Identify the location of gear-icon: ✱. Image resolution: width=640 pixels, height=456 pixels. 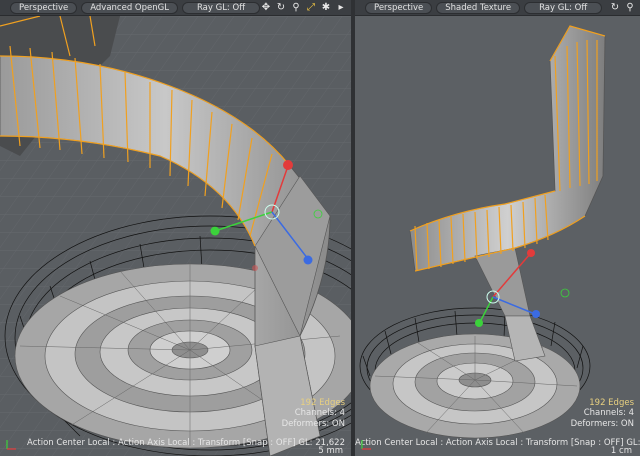
(326, 8).